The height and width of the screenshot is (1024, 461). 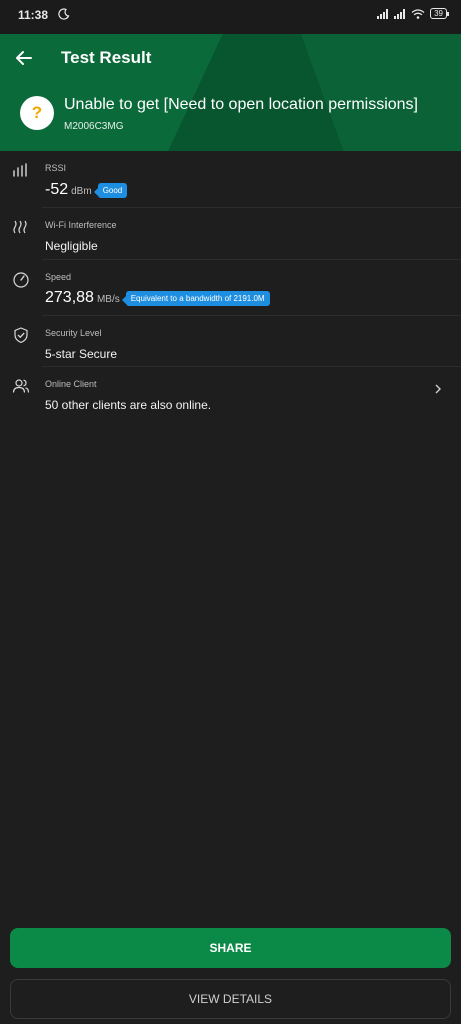 I want to click on chevron-right-icon, so click(x=438, y=389).